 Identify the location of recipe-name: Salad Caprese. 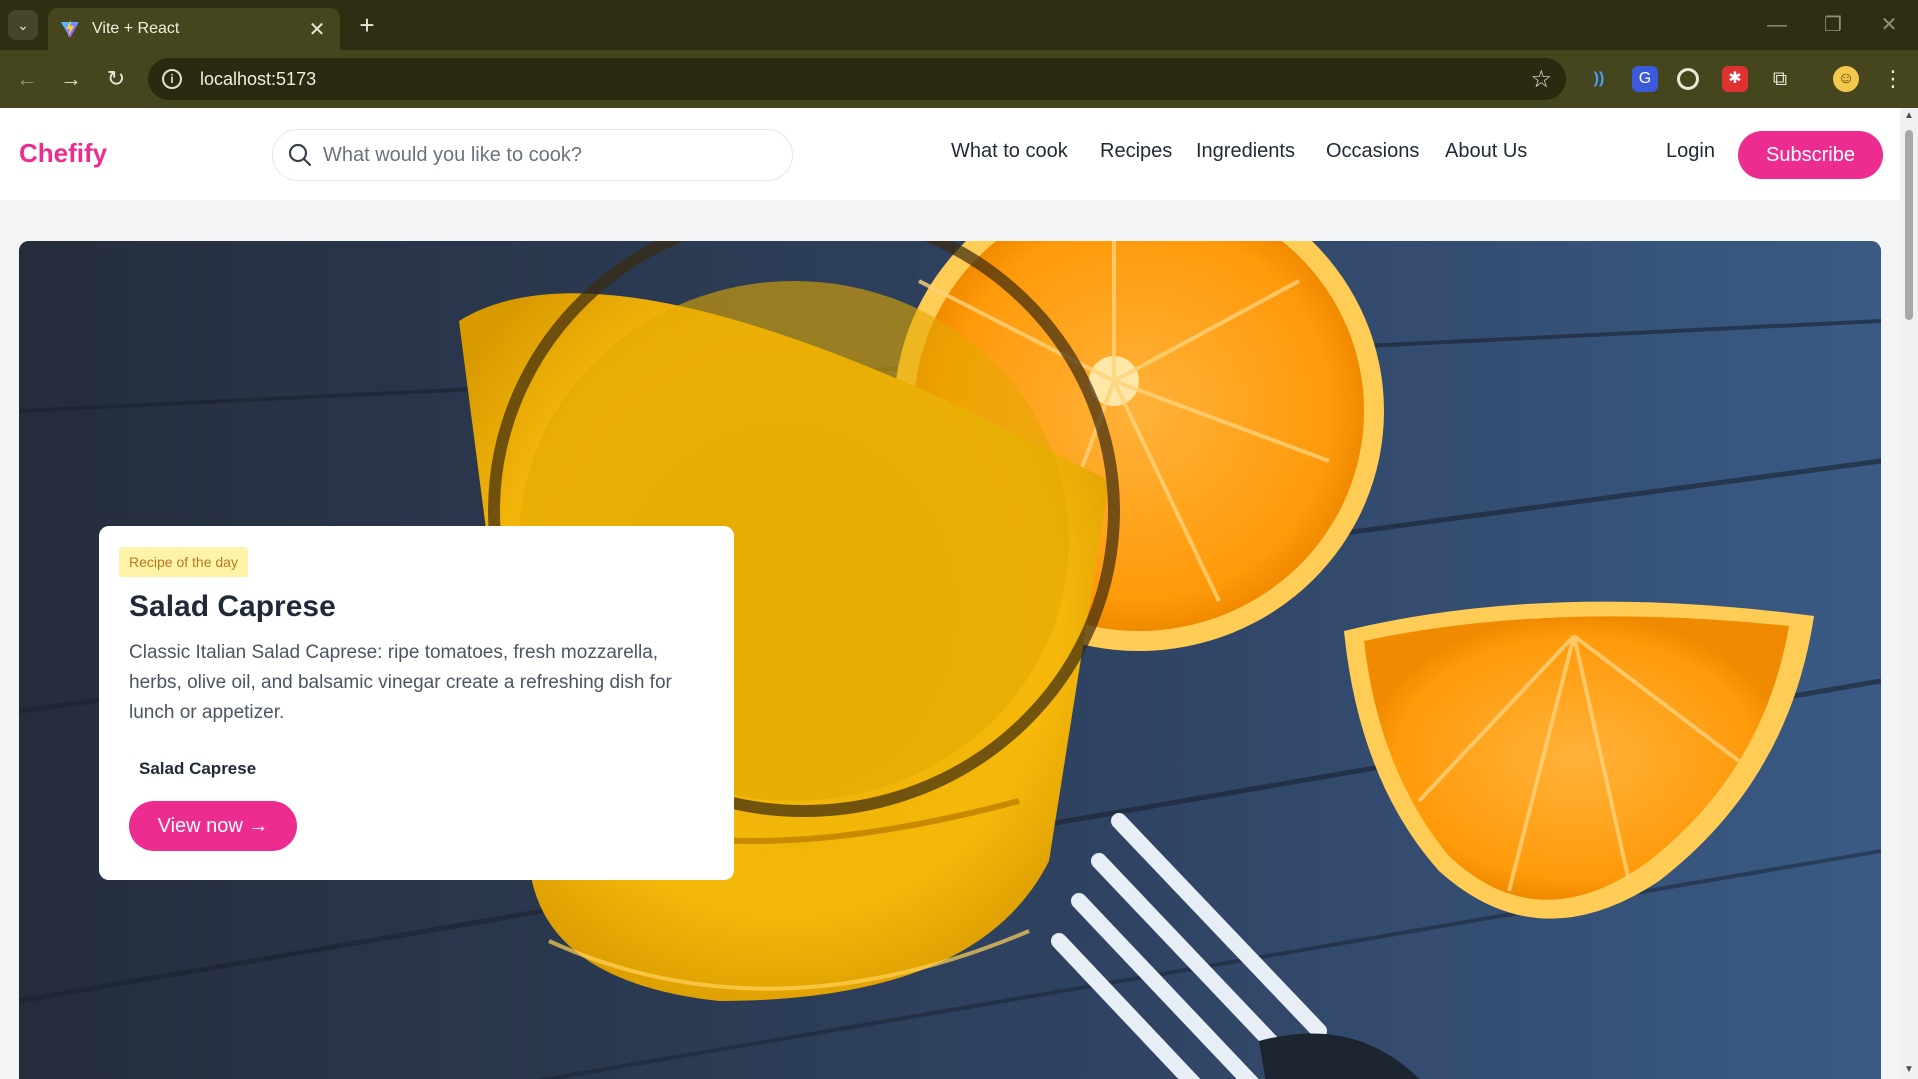
(198, 768).